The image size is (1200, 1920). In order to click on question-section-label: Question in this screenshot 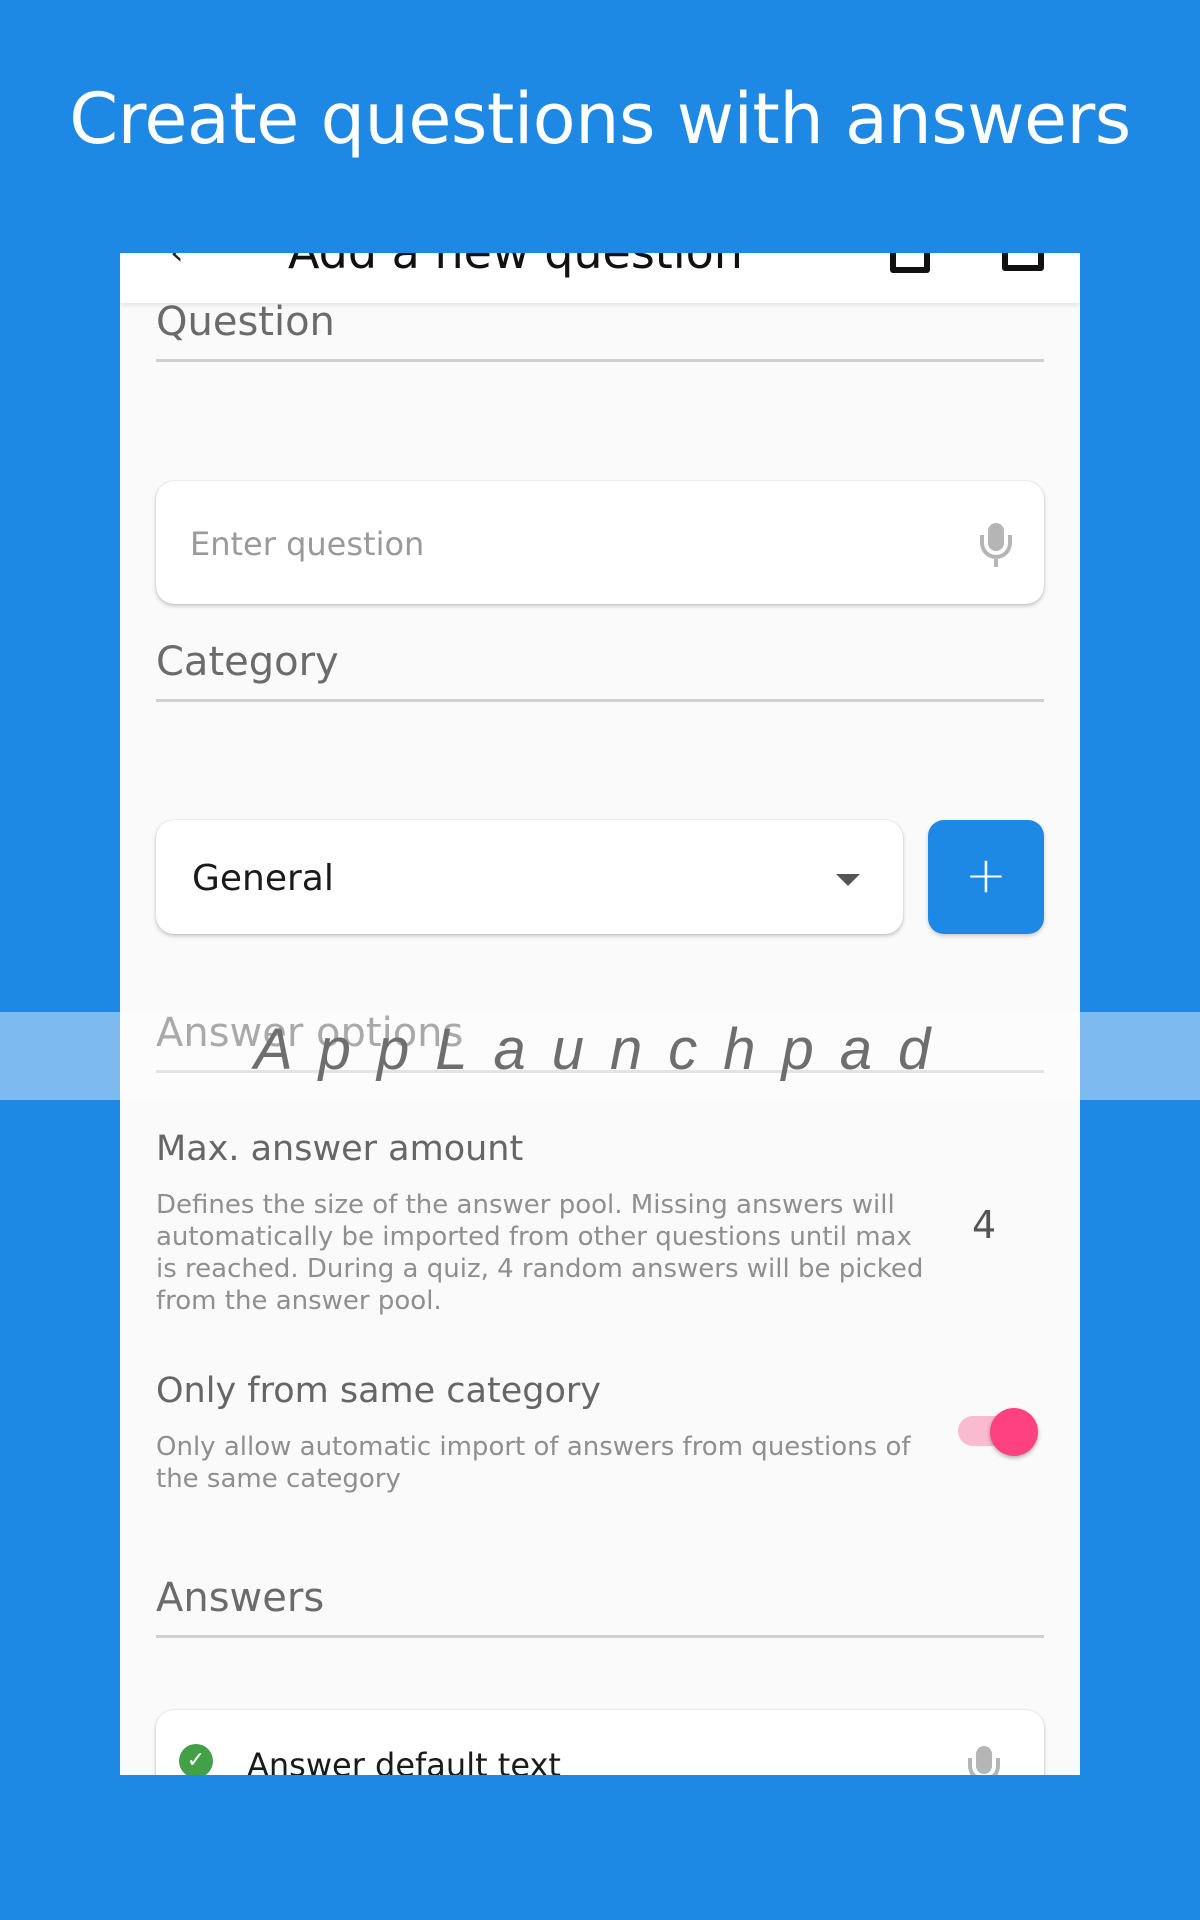, I will do `click(600, 330)`.